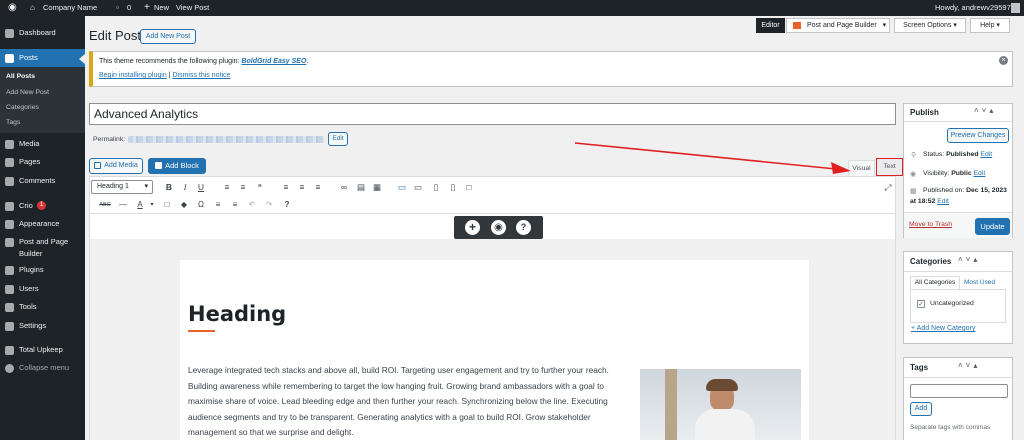 The image size is (1024, 440). Describe the element at coordinates (192, 8) in the screenshot. I see `view-post-link: View Post` at that location.